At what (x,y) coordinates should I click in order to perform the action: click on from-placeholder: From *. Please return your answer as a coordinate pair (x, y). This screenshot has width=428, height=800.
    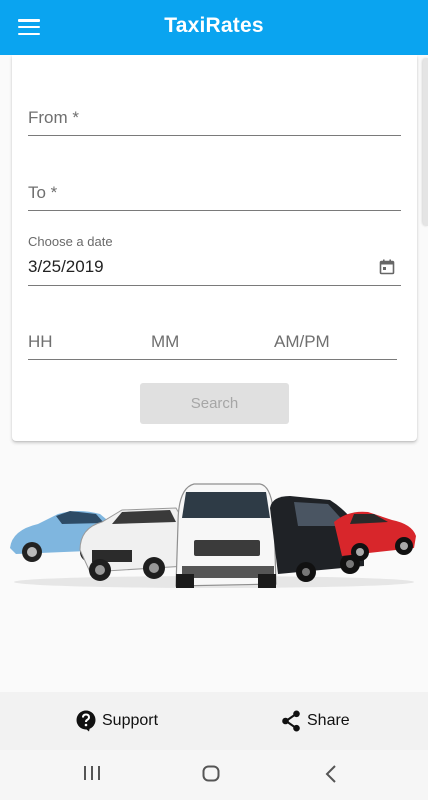
    Looking at the image, I should click on (53, 117).